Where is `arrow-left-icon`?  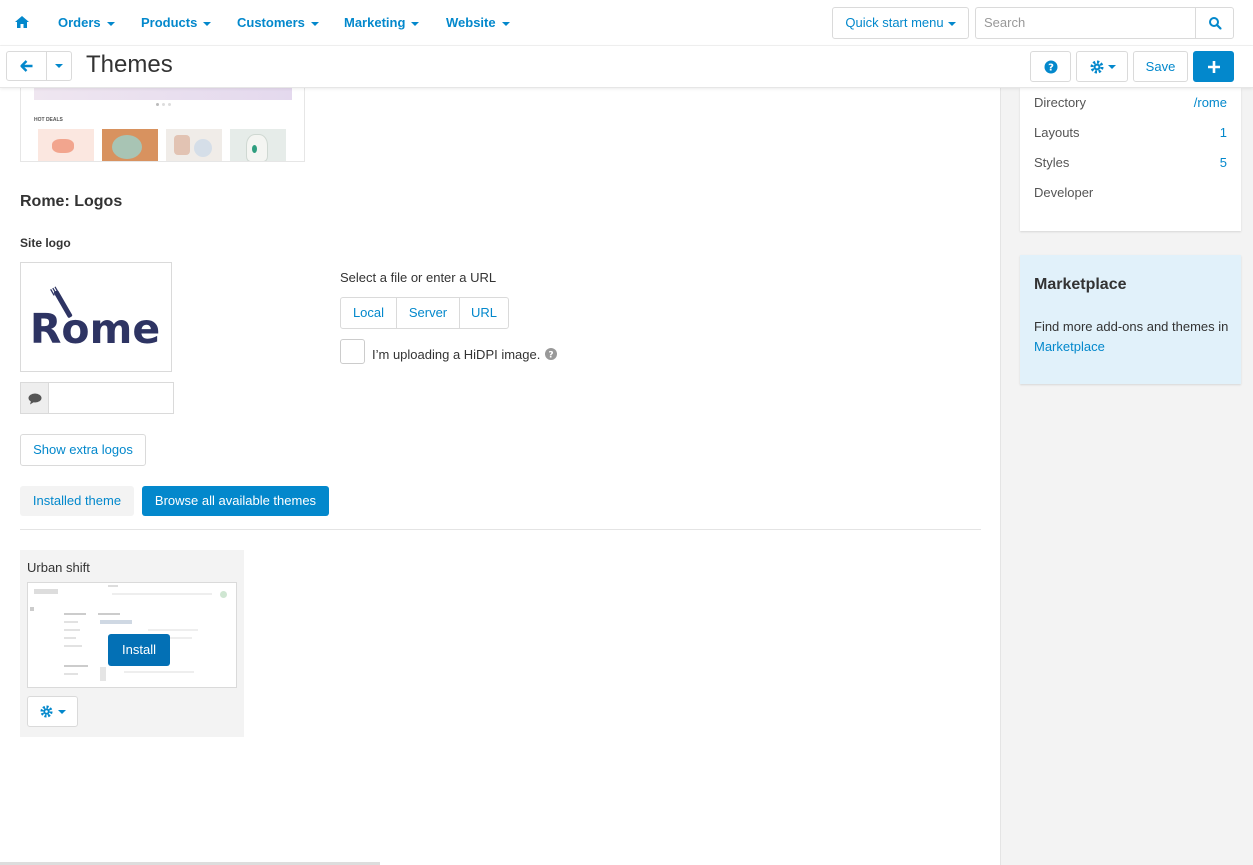
arrow-left-icon is located at coordinates (26, 66).